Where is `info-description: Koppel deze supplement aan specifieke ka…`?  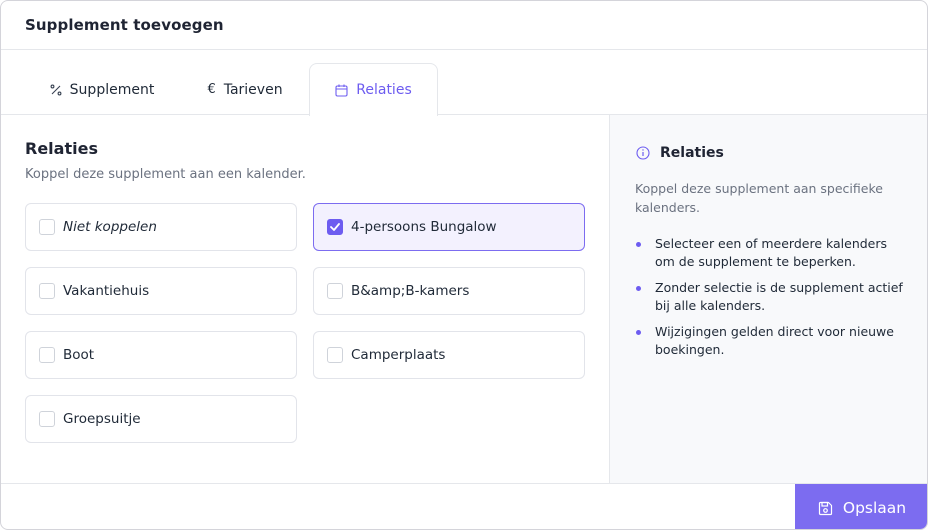 info-description: Koppel deze supplement aan specifieke ka… is located at coordinates (759, 198).